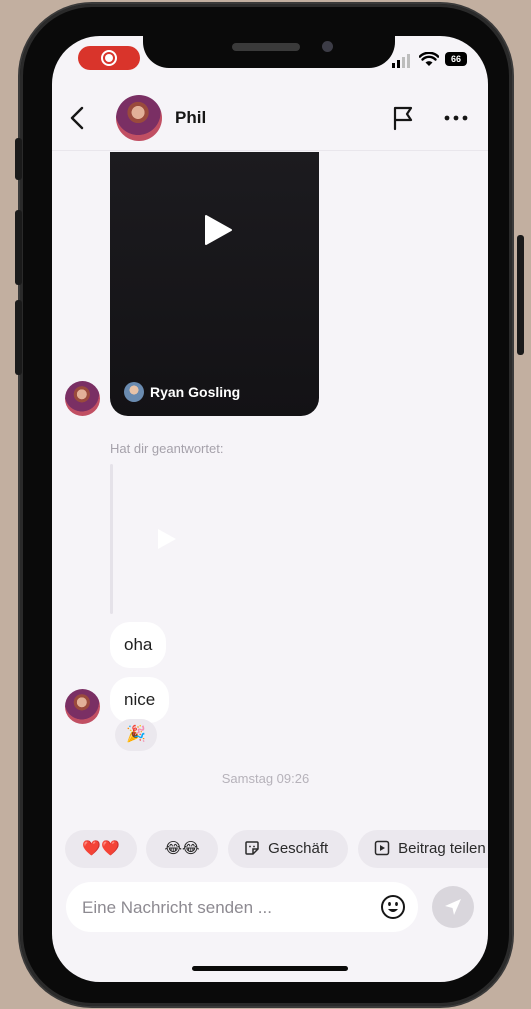  What do you see at coordinates (78, 118) in the screenshot?
I see `back-button` at bounding box center [78, 118].